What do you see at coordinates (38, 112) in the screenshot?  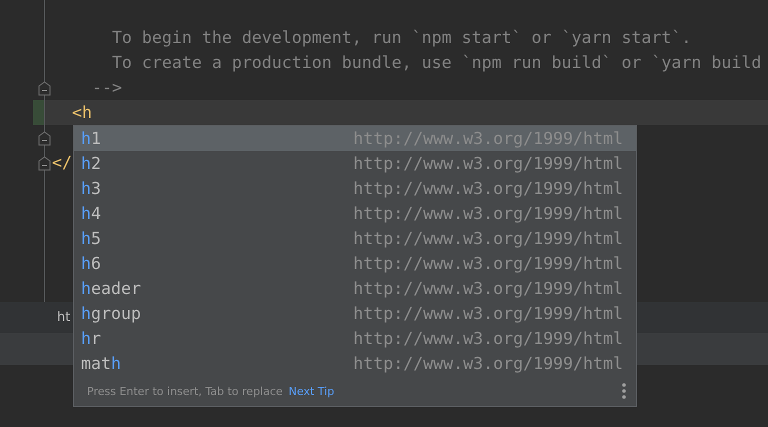 I see `change-marker` at bounding box center [38, 112].